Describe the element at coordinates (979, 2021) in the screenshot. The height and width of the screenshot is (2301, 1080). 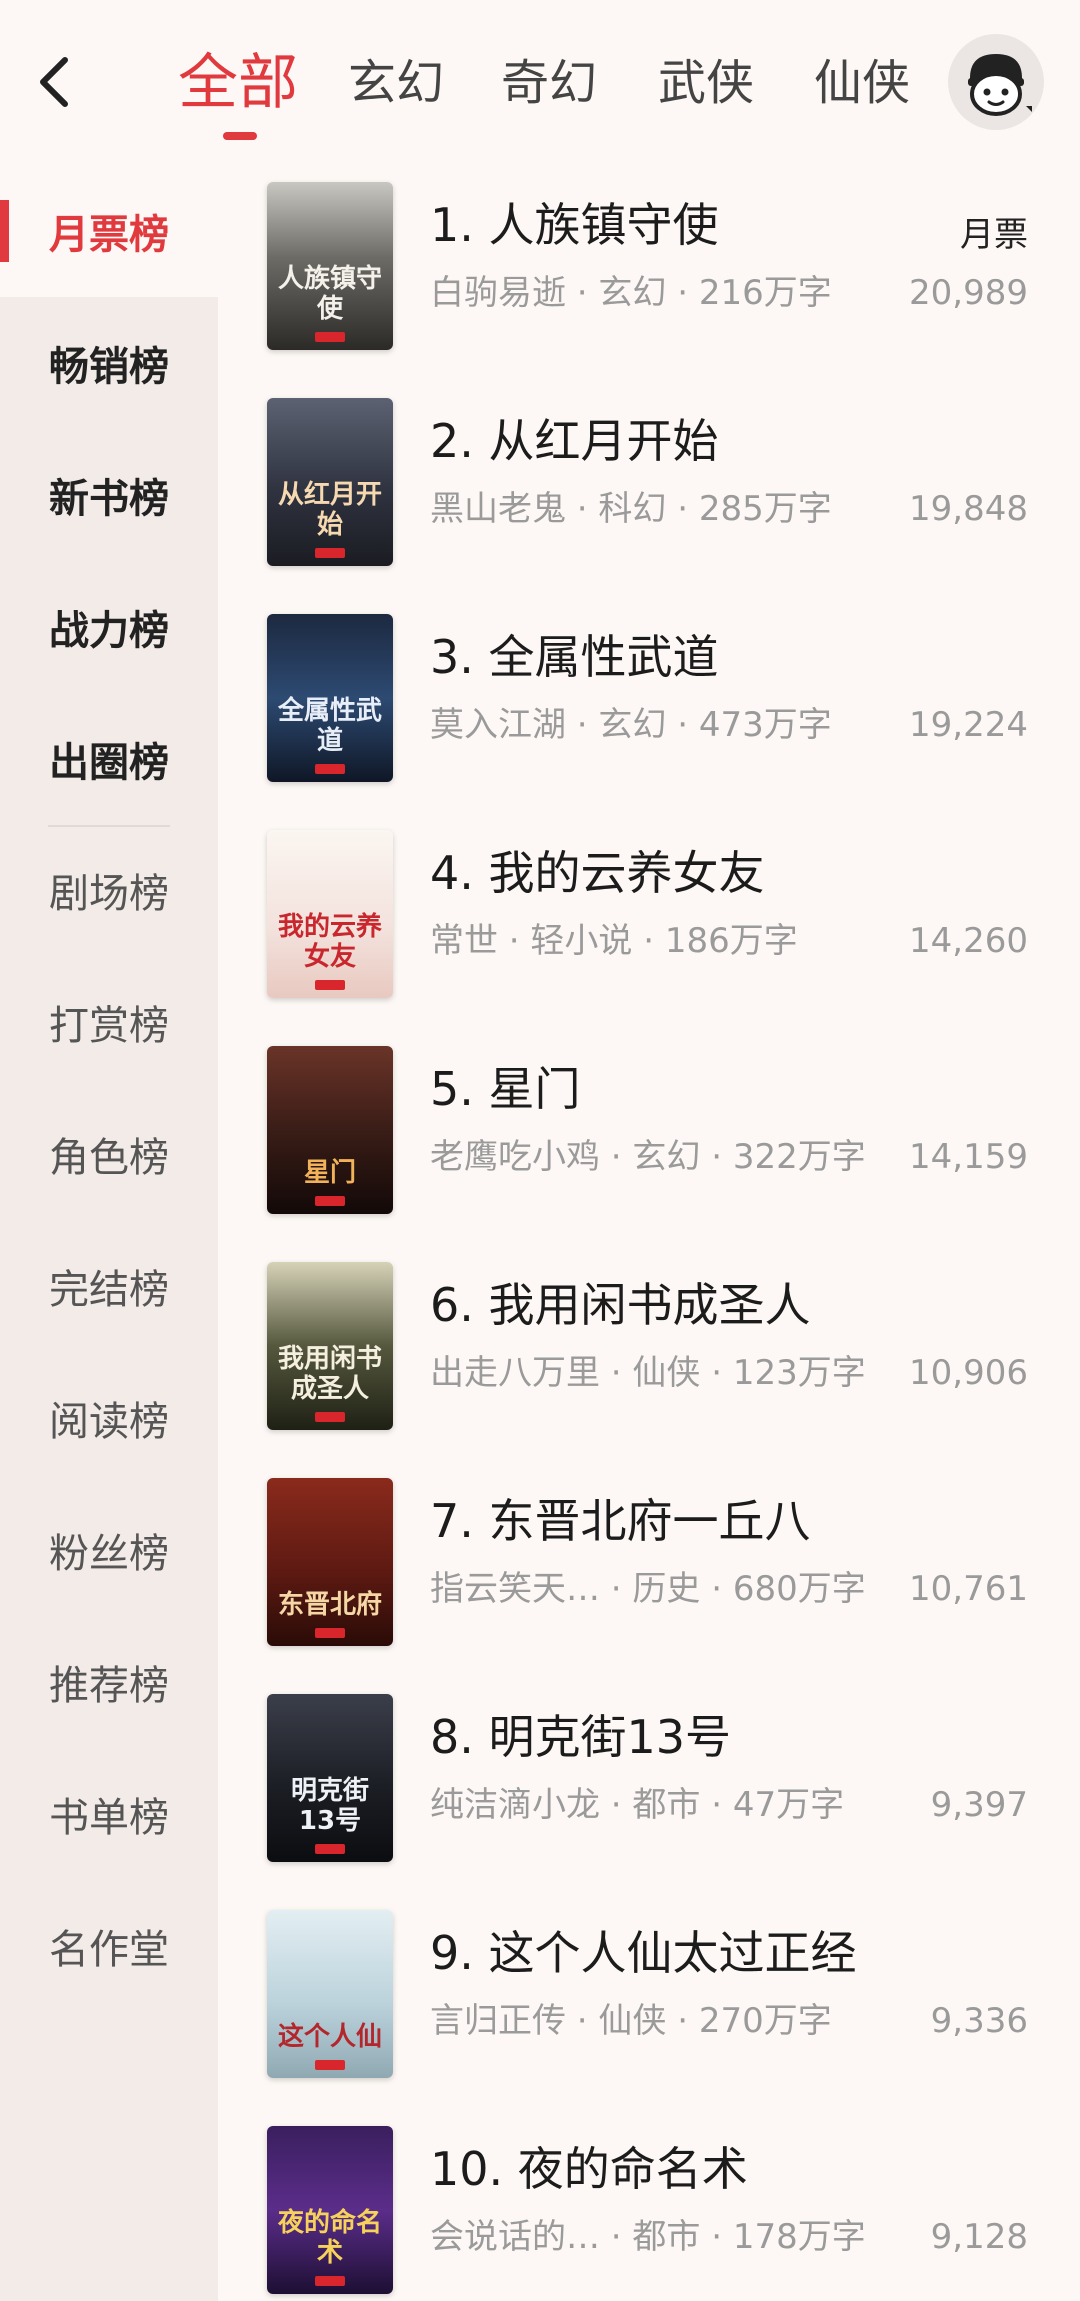
I see `vote-count: 9,336` at that location.